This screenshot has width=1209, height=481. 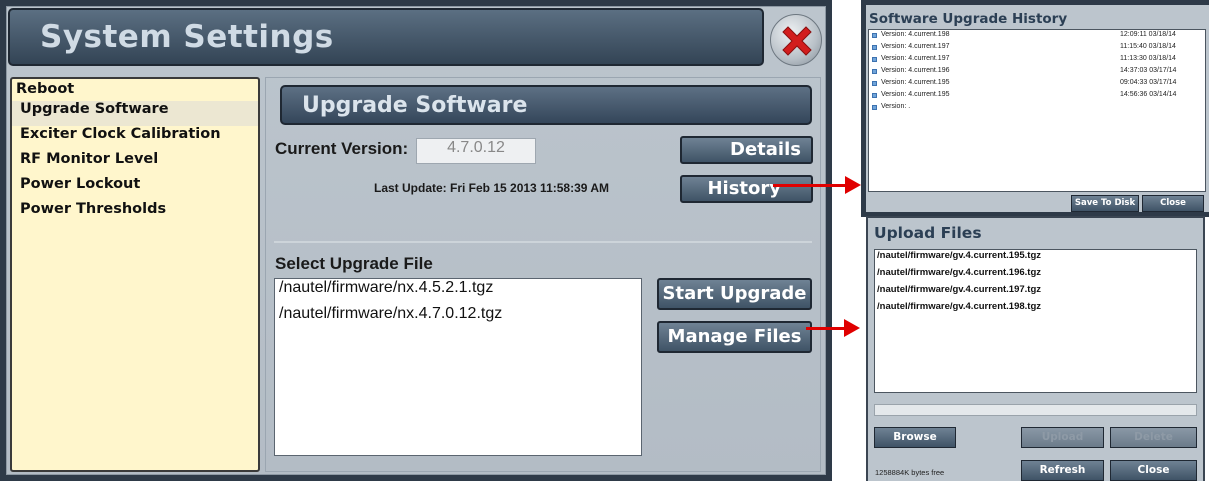 I want to click on list-item: Version: 4.current.197 11:15:40 03/18/14, so click(x=1037, y=48).